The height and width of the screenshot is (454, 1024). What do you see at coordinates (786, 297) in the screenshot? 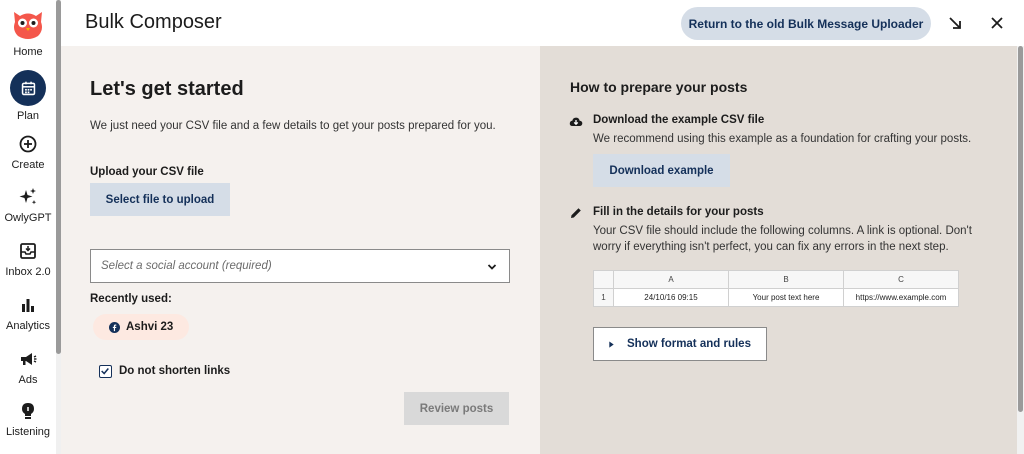
I see `csv-cell: Your post text here` at bounding box center [786, 297].